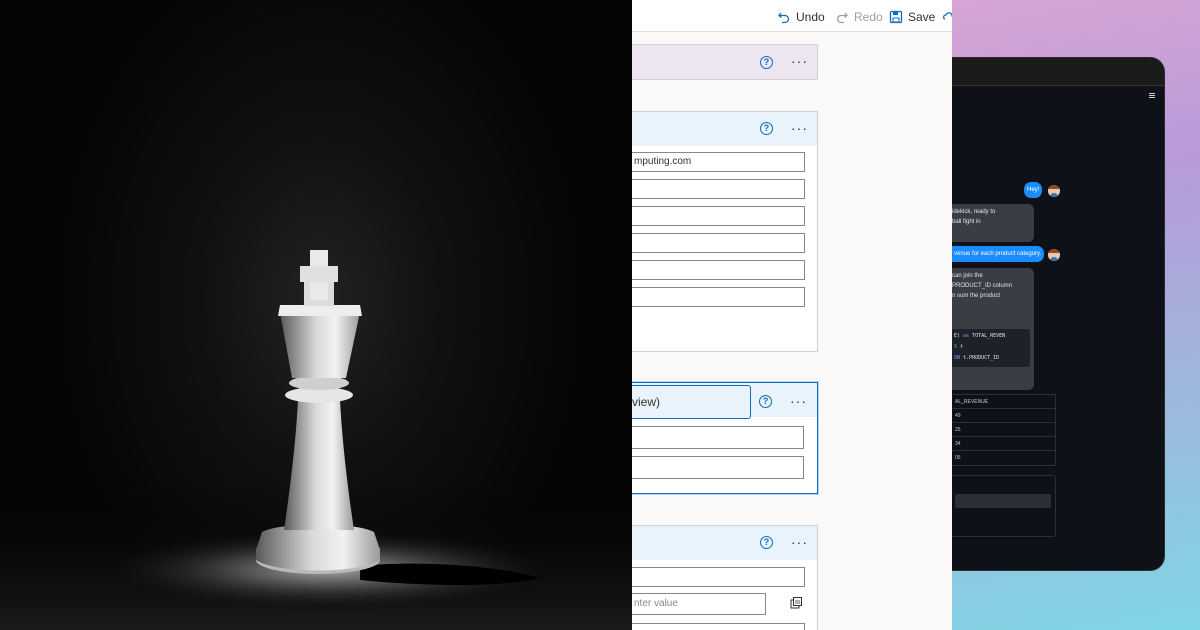  I want to click on redo-button: Redo, so click(859, 17).